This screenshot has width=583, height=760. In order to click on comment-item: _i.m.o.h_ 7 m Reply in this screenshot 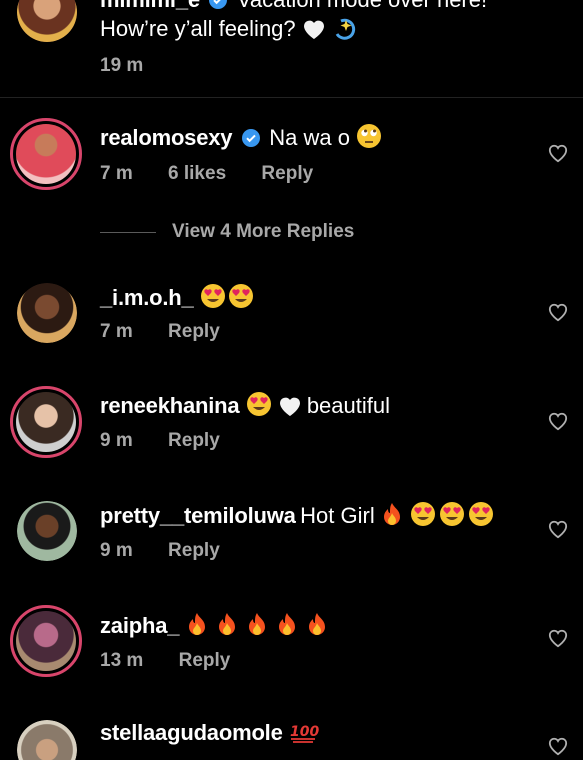, I will do `click(291, 323)`.